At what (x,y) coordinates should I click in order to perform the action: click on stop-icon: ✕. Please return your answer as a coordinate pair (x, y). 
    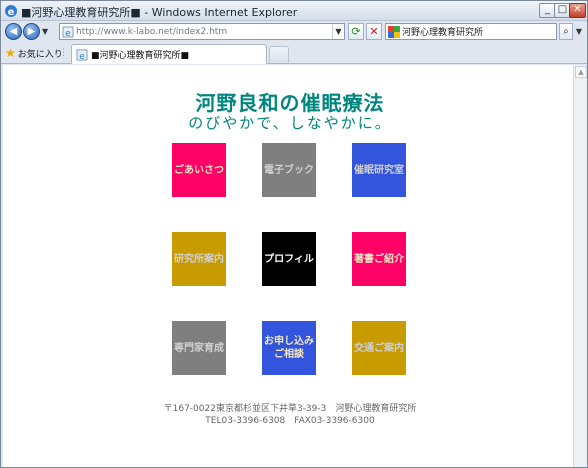
    Looking at the image, I should click on (374, 31).